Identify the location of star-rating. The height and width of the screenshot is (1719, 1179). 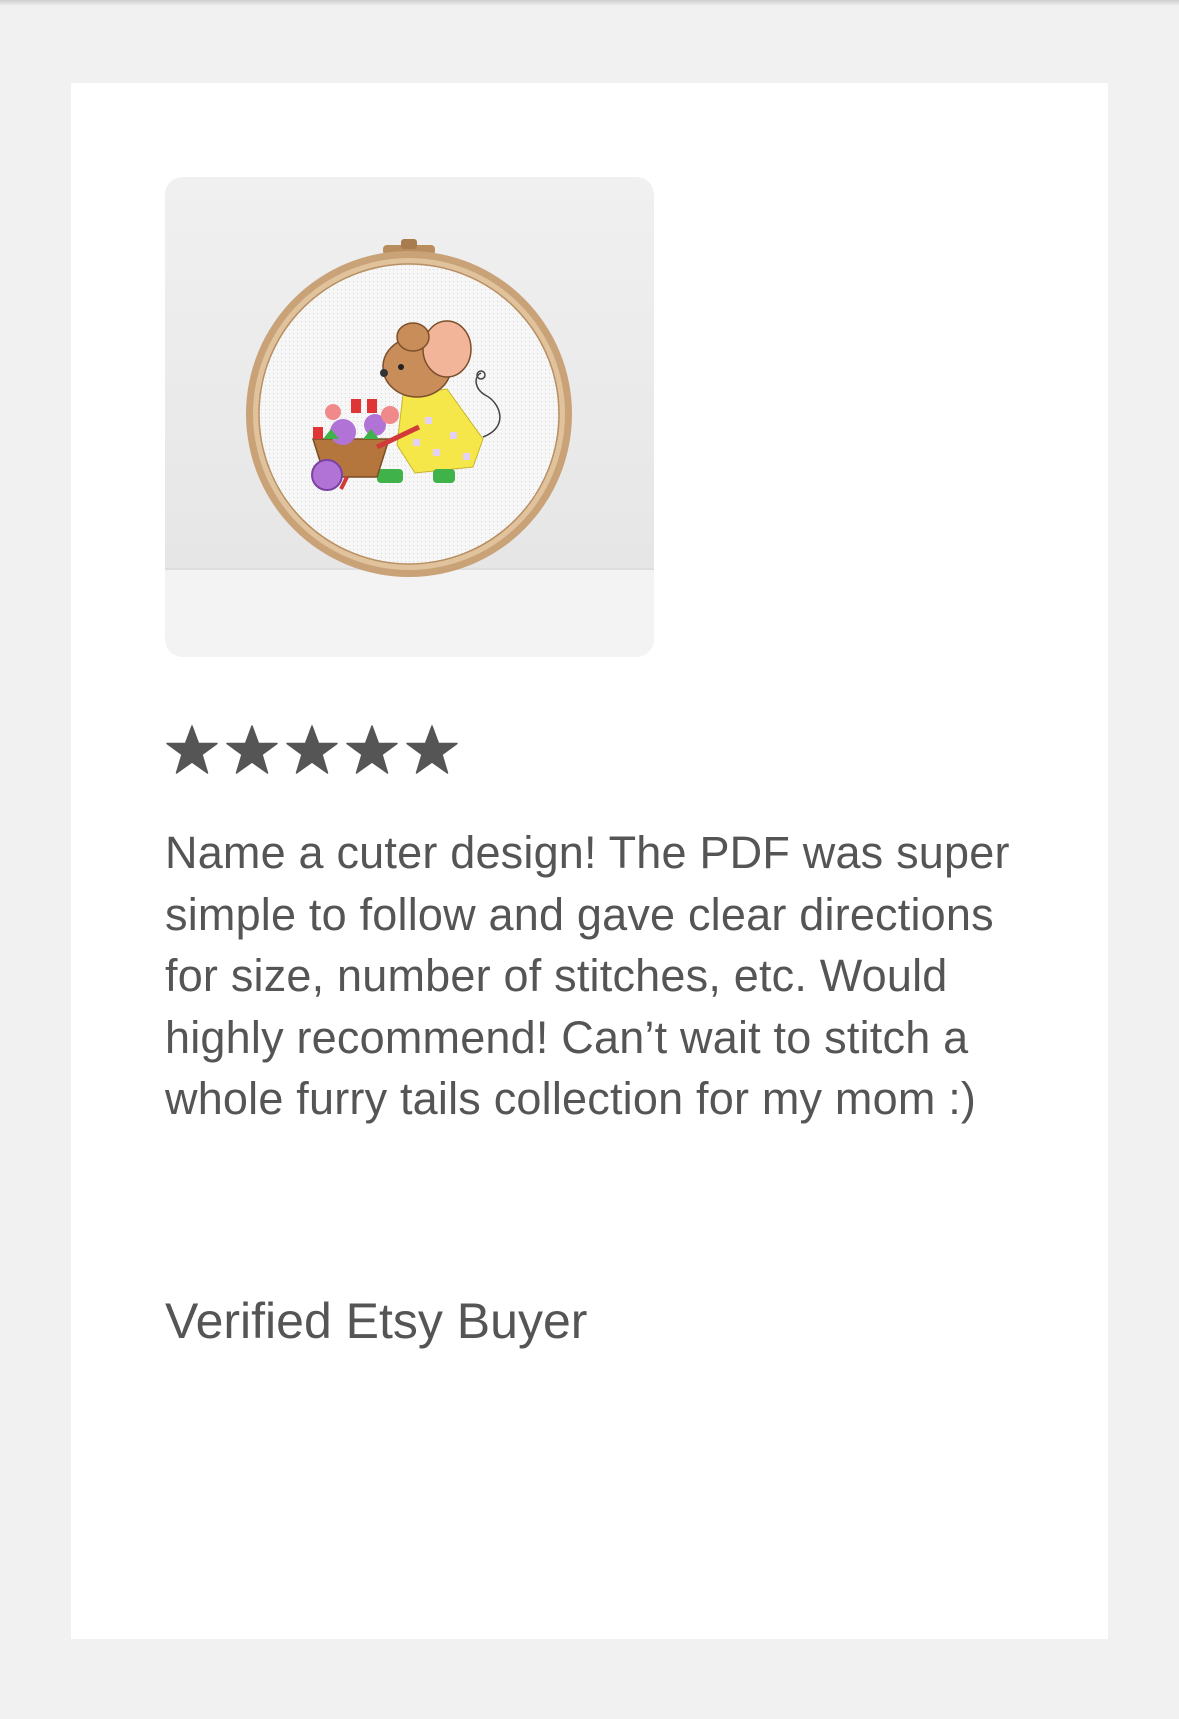
(312, 750).